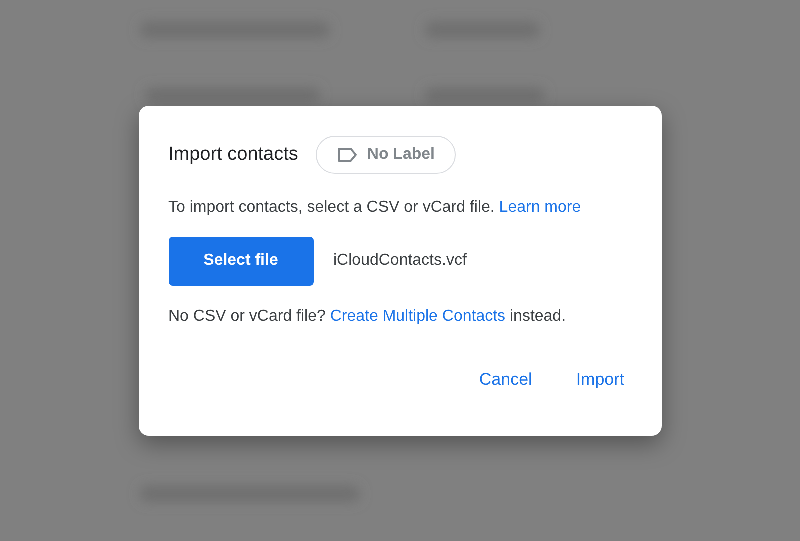 This screenshot has width=800, height=541. I want to click on label-chip: No Label, so click(386, 155).